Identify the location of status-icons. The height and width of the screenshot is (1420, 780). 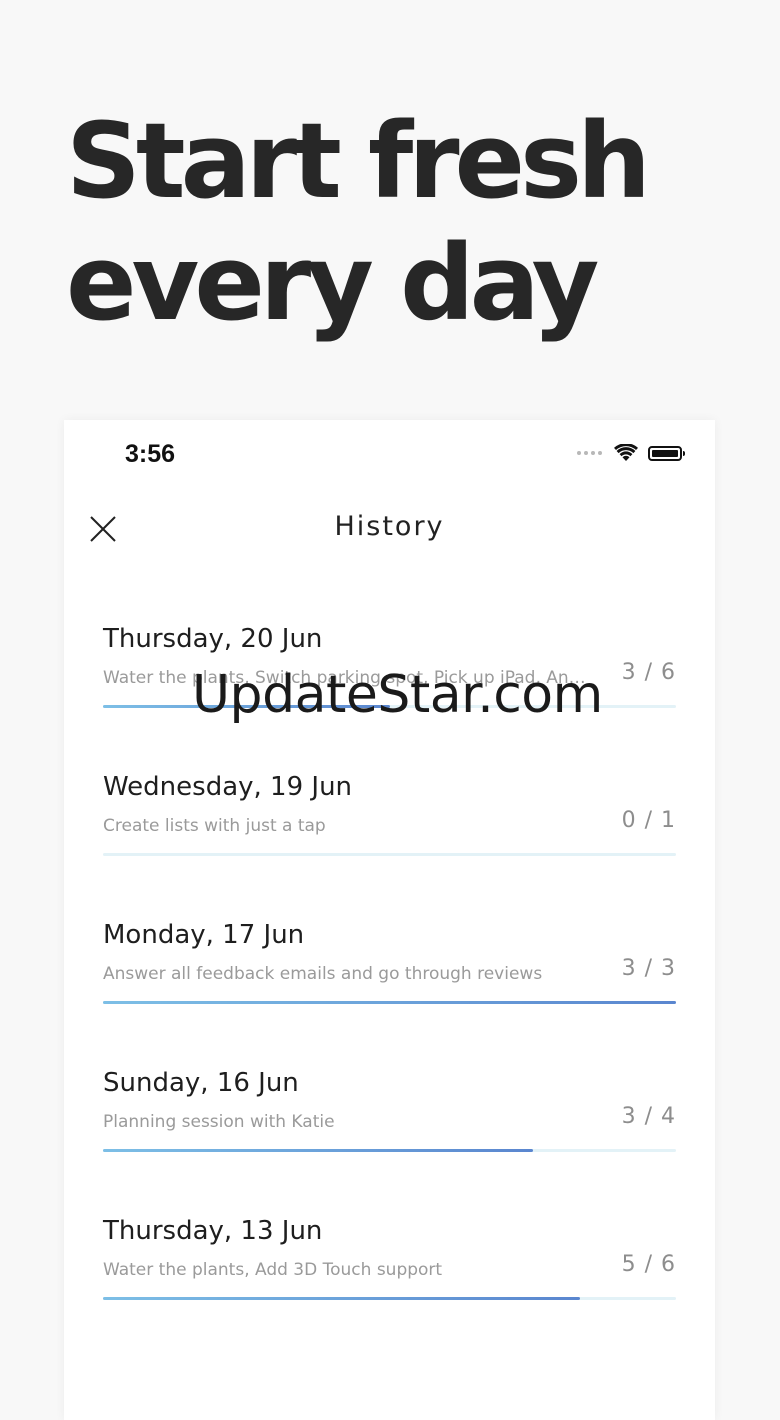
(631, 453).